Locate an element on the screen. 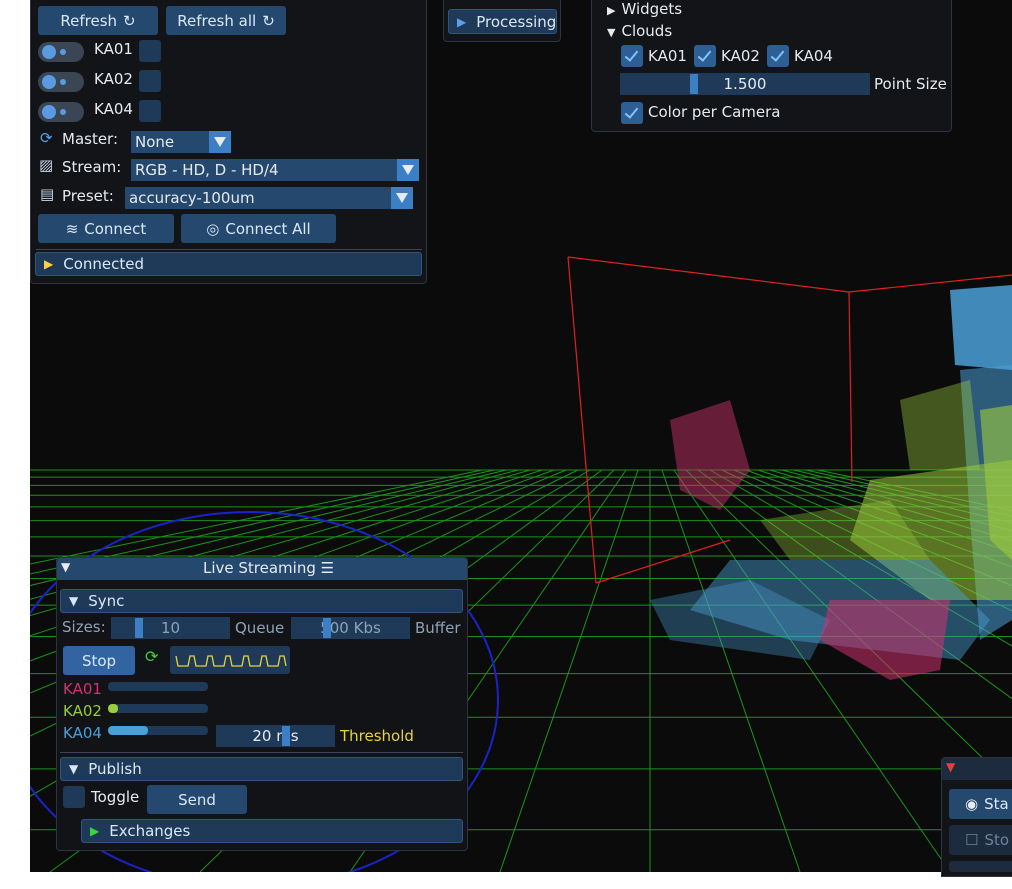 Image resolution: width=1012 pixels, height=889 pixels. connect-button: ≋ Connect is located at coordinates (106, 228).